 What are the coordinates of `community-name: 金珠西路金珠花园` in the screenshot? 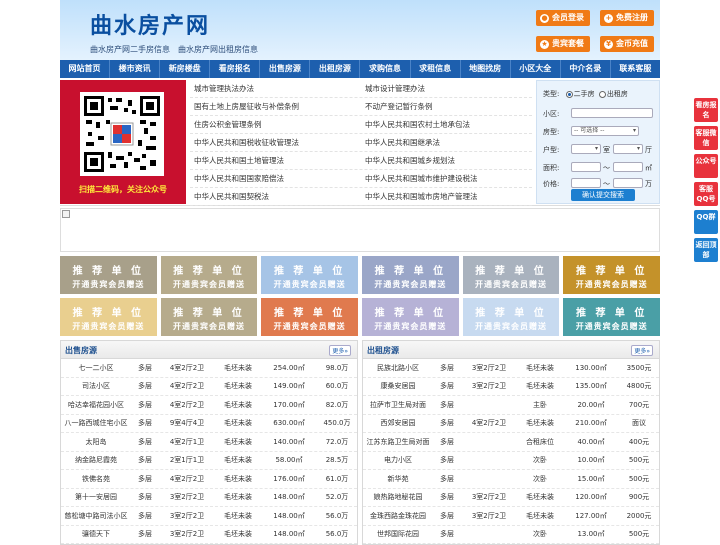 It's located at (398, 516).